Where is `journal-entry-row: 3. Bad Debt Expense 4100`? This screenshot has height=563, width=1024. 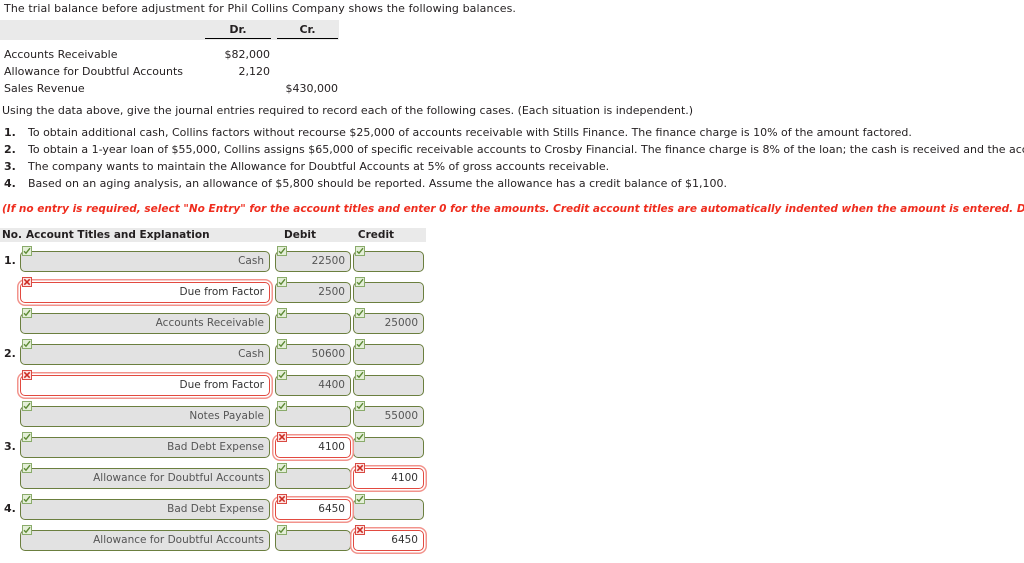 journal-entry-row: 3. Bad Debt Expense 4100 is located at coordinates (213, 443).